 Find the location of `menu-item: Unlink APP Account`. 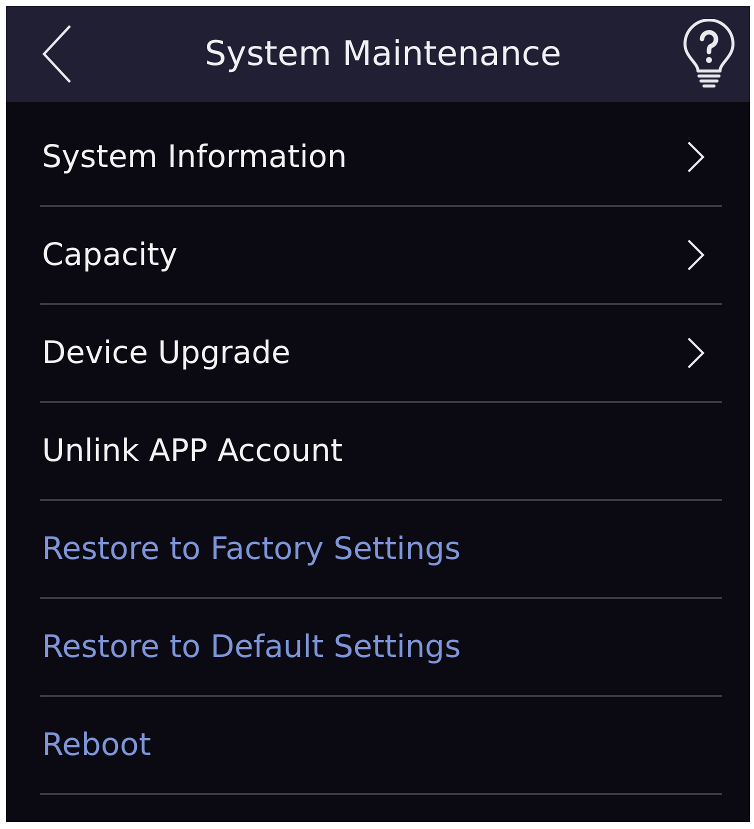

menu-item: Unlink APP Account is located at coordinates (381, 452).